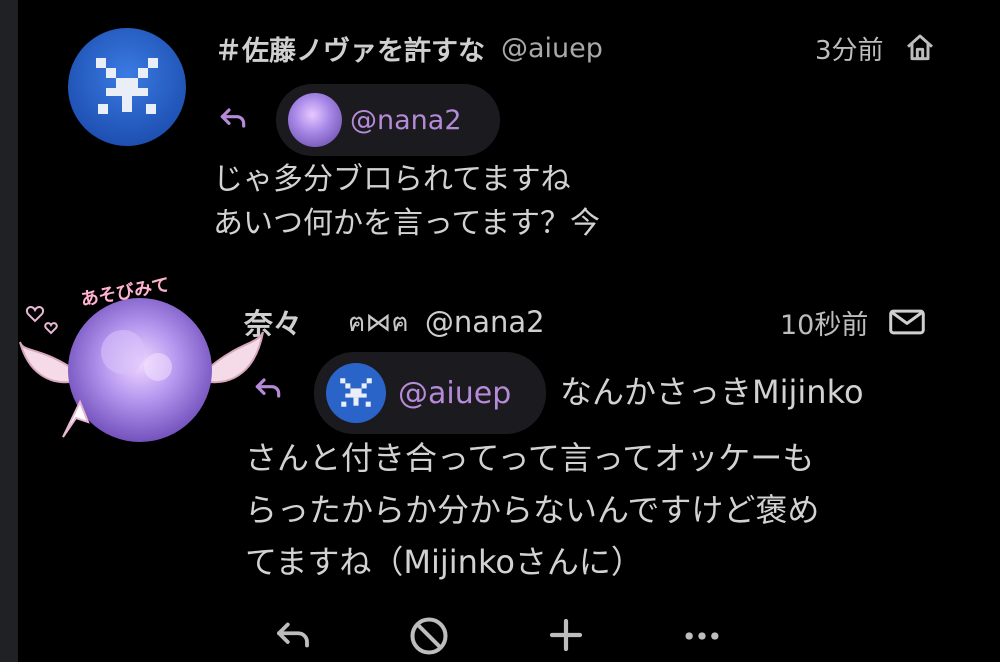 This screenshot has width=1000, height=662. I want to click on reply-body-first-line: なんかさっきMijinko, so click(712, 392).